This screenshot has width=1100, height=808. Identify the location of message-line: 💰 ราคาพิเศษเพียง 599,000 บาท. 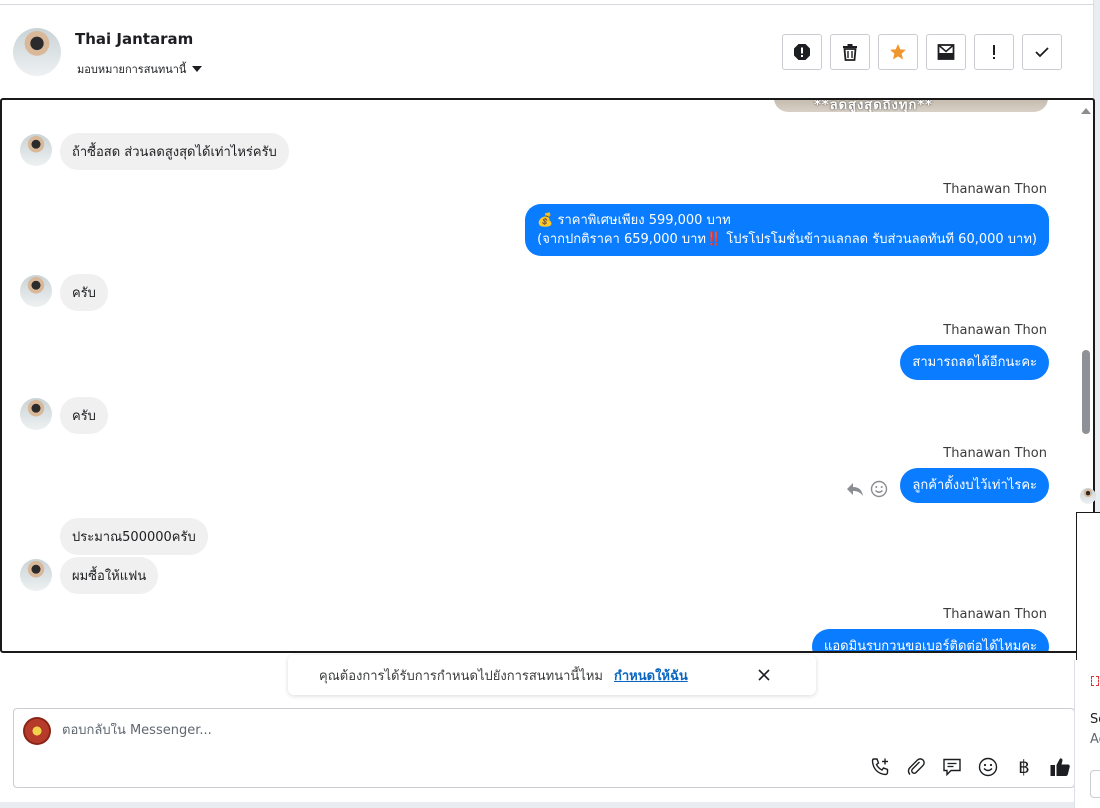
(634, 220).